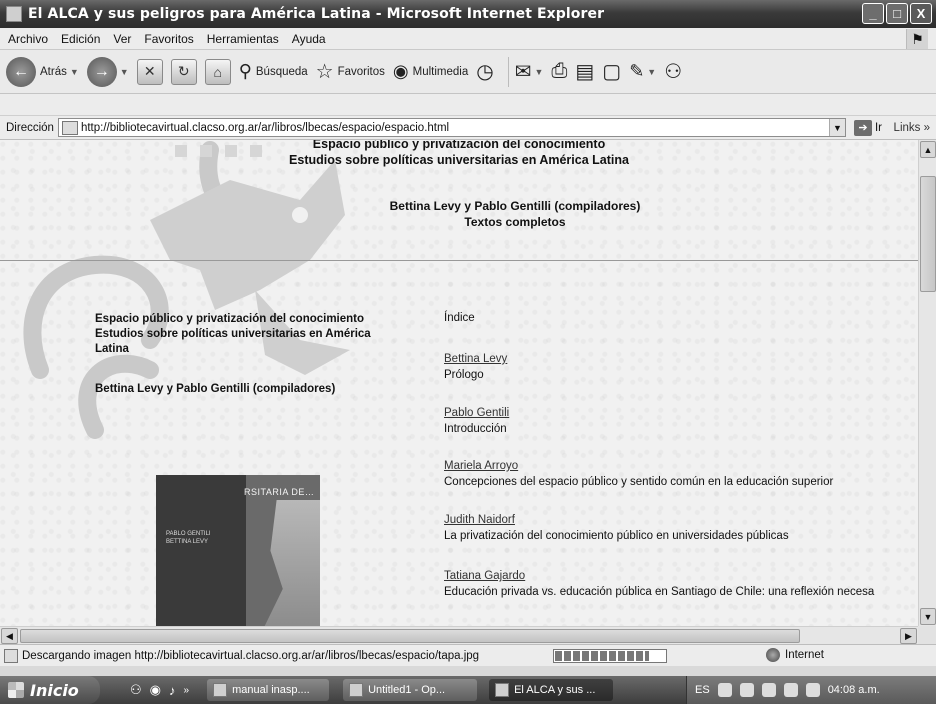 The width and height of the screenshot is (936, 704). What do you see at coordinates (74, 72) in the screenshot?
I see `back-dropdown-icon: ▼` at bounding box center [74, 72].